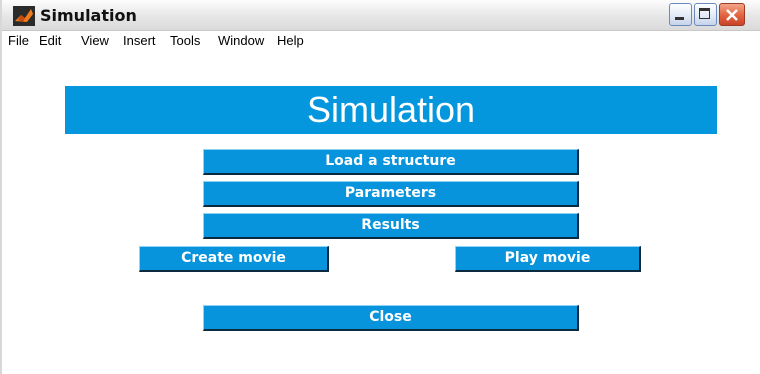 This screenshot has width=760, height=374. What do you see at coordinates (290, 40) in the screenshot?
I see `menu-help: Help` at bounding box center [290, 40].